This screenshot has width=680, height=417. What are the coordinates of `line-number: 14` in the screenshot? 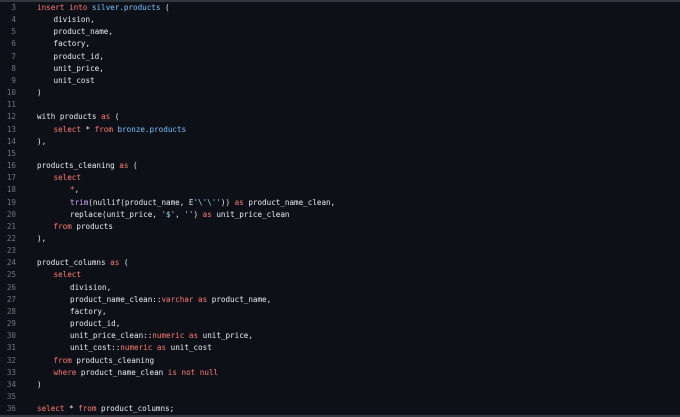 It's located at (11, 141).